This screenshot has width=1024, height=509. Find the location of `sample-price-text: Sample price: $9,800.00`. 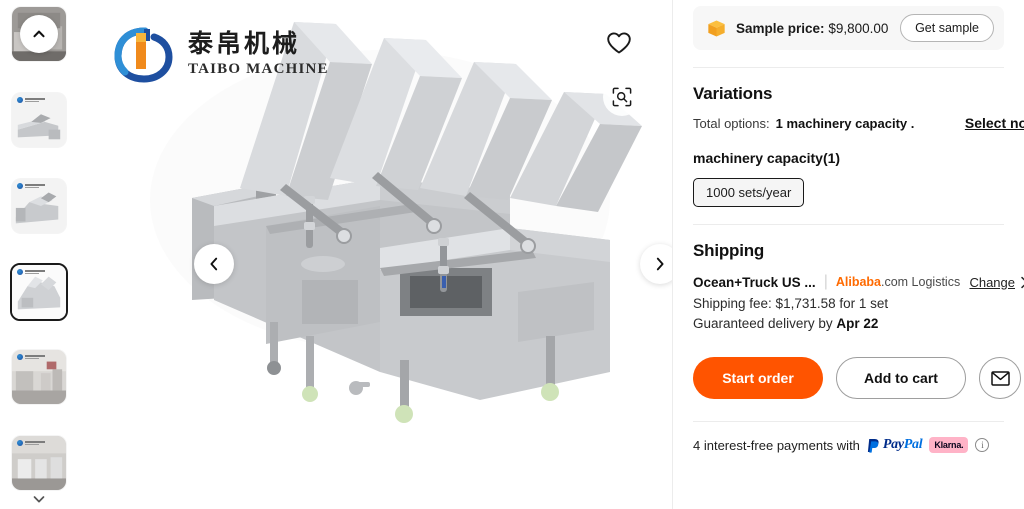

sample-price-text: Sample price: $9,800.00 is located at coordinates (813, 28).